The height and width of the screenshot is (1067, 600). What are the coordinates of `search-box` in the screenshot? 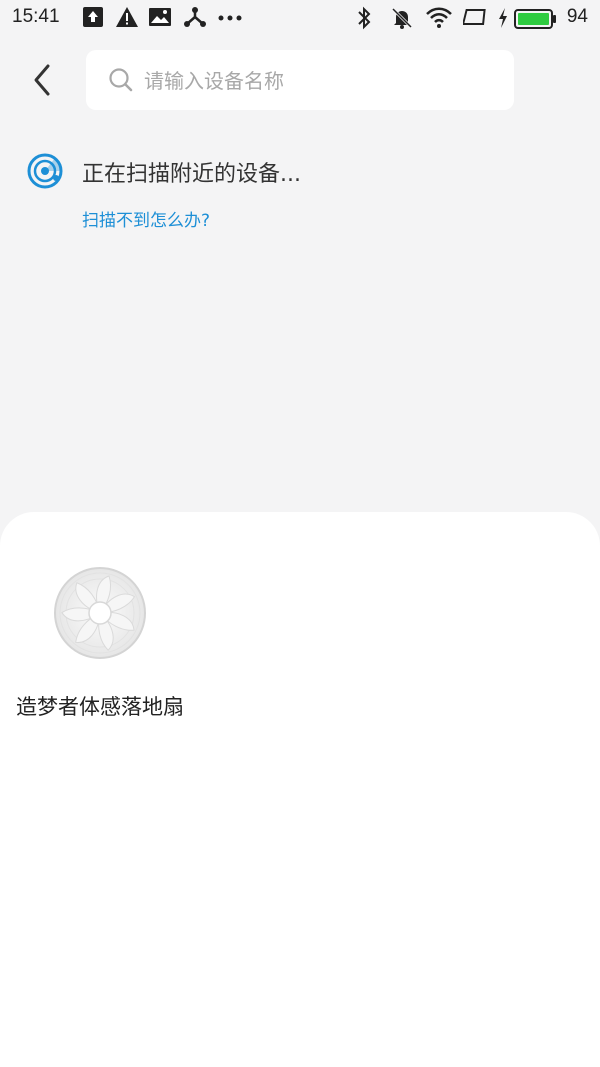 It's located at (300, 80).